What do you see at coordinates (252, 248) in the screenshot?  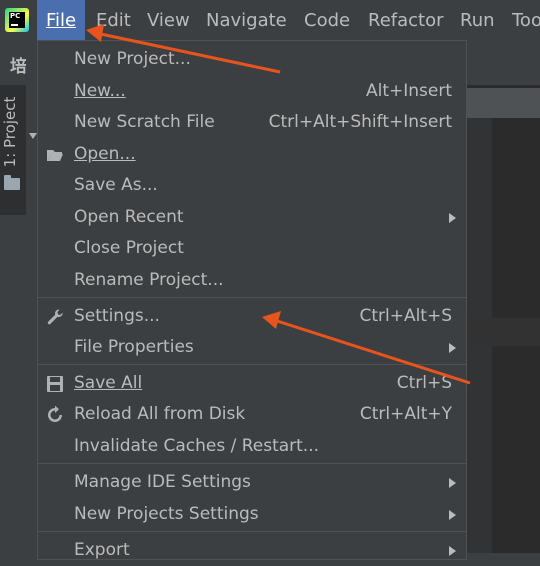 I see `menu-item-close-project: Close Project` at bounding box center [252, 248].